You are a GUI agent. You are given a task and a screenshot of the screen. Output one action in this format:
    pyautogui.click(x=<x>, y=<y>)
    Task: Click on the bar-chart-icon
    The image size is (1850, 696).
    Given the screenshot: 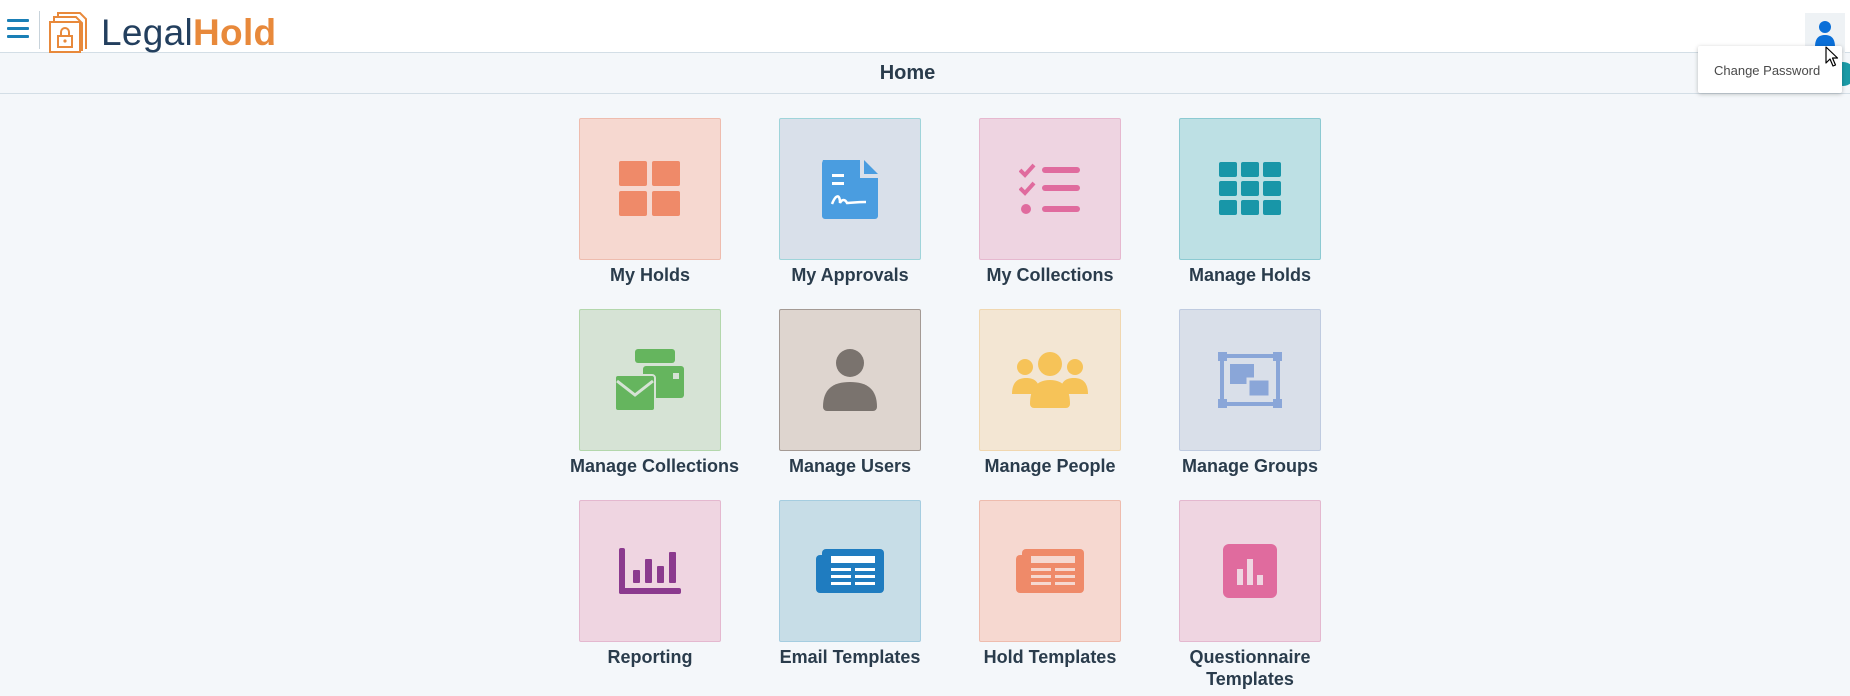 What is the action you would take?
    pyautogui.click(x=650, y=571)
    